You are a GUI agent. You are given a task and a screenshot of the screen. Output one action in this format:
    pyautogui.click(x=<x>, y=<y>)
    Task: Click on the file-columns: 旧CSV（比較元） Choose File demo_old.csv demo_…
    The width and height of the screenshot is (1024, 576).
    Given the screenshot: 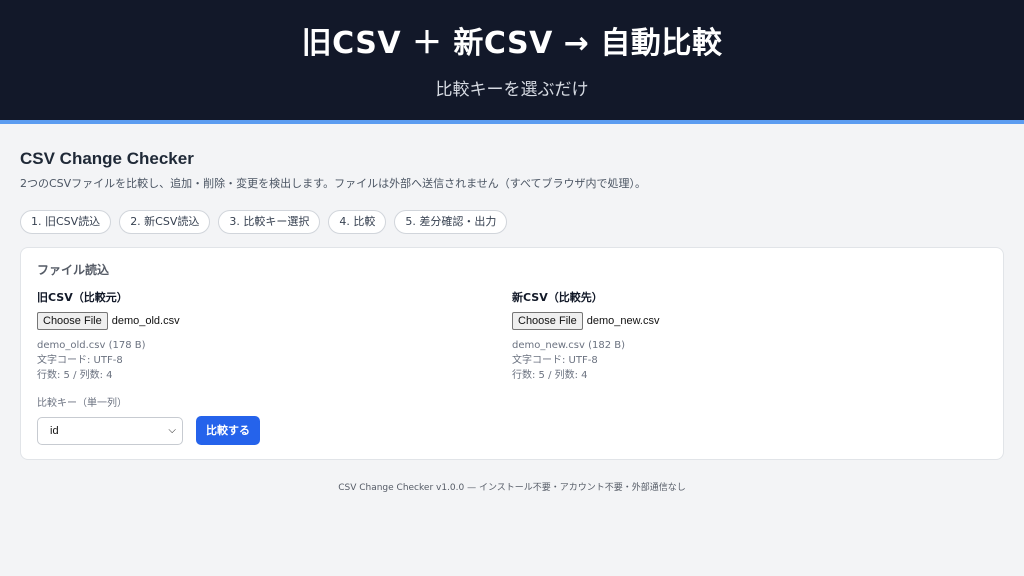 What is the action you would take?
    pyautogui.click(x=512, y=336)
    